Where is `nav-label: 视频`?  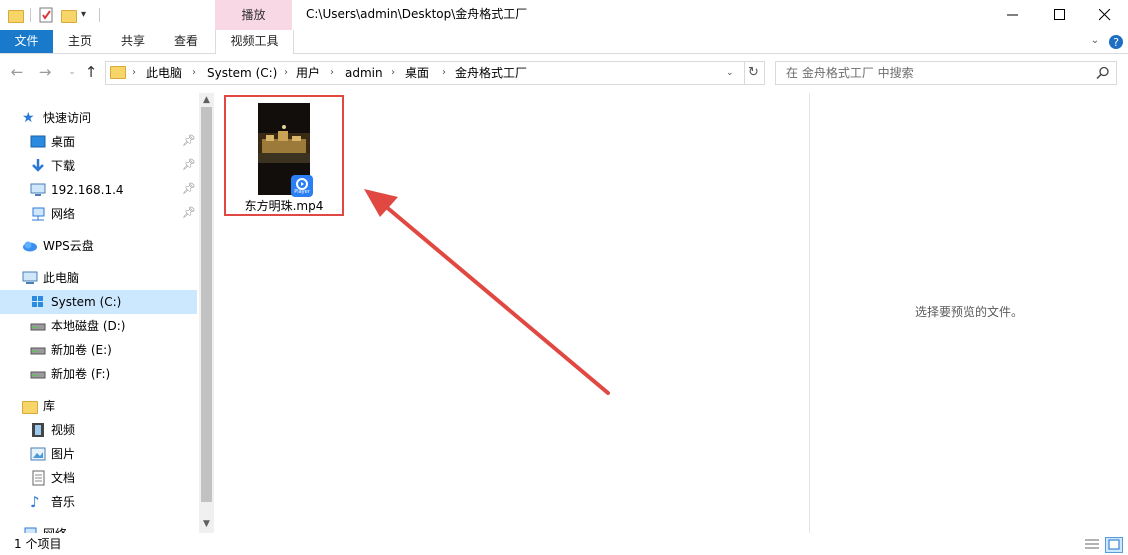
nav-label: 视频 is located at coordinates (63, 430).